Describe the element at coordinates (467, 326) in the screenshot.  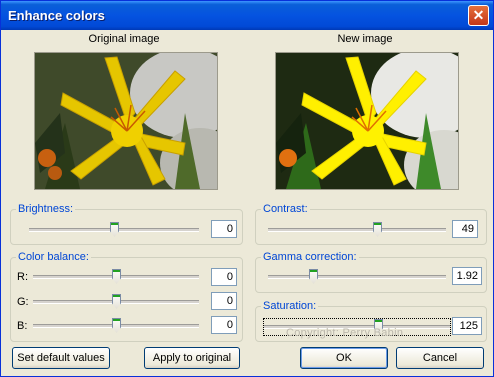
I see `saturation-value: 125` at that location.